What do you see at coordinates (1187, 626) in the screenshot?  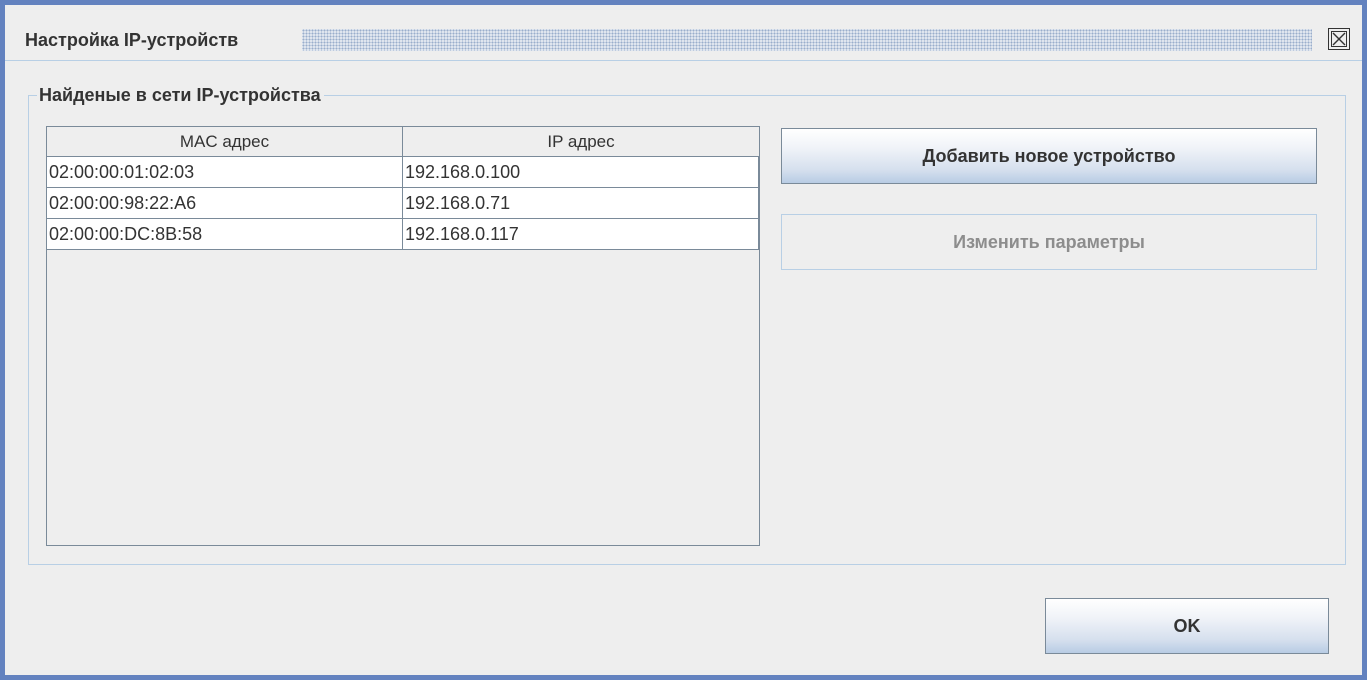 I see `ok-button: OK` at bounding box center [1187, 626].